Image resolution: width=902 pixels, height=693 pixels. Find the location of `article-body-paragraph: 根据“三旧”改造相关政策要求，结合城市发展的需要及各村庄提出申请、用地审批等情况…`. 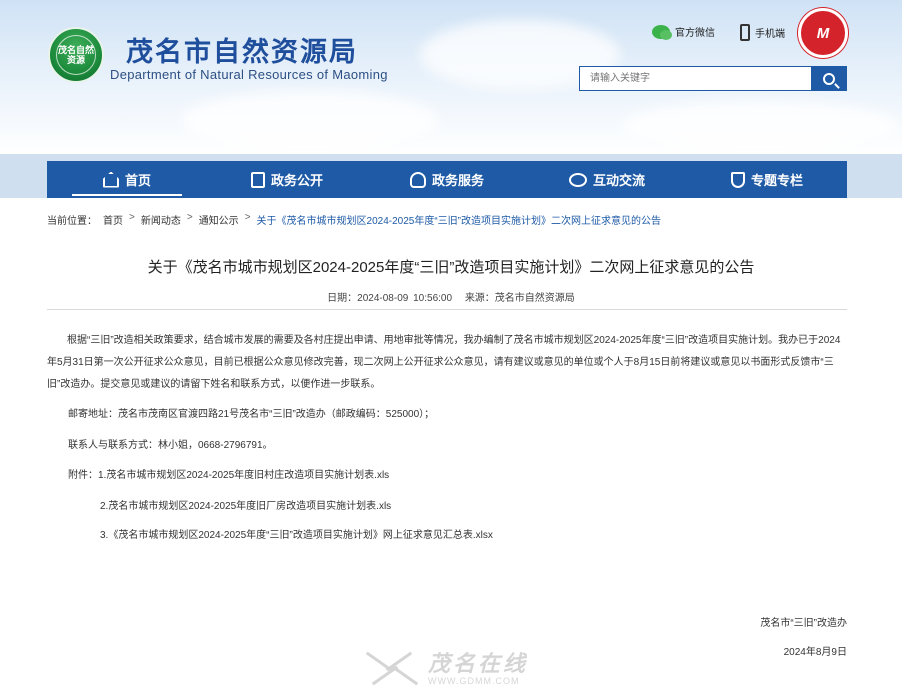

article-body-paragraph: 根据“三旧”改造相关政策要求，结合城市发展的需要及各村庄提出申请、用地审批等情况… is located at coordinates (444, 362).